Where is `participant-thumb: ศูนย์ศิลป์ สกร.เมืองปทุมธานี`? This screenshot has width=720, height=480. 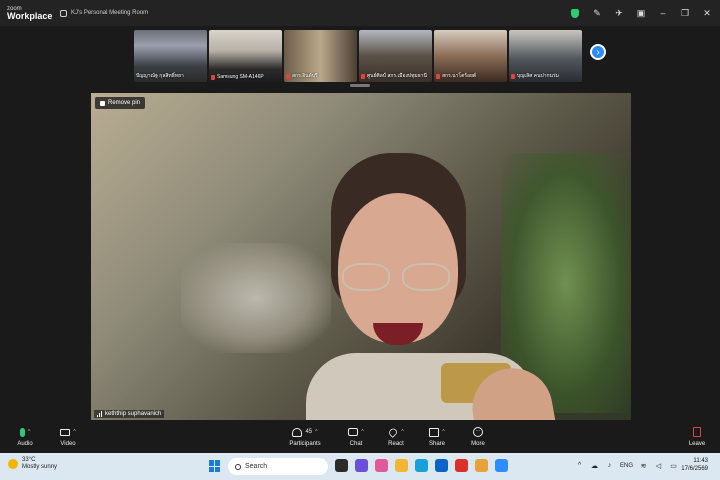 participant-thumb: ศูนย์ศิลป์ สกร.เมืองปทุมธานี is located at coordinates (395, 56).